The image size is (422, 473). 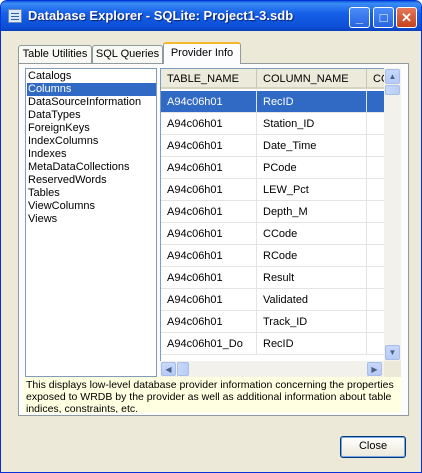 I want to click on collection-item: DataSourceInformation, so click(x=91, y=102).